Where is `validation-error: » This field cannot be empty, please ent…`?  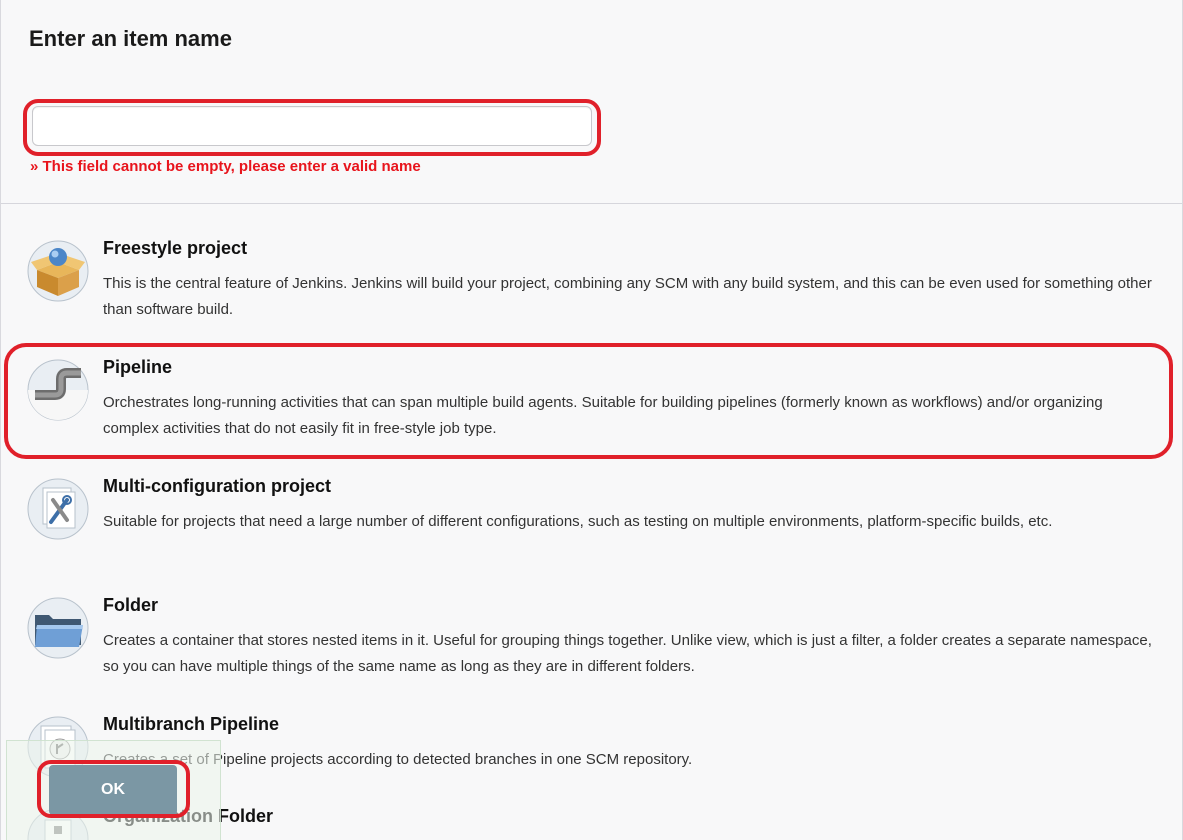
validation-error: » This field cannot be empty, please ent… is located at coordinates (225, 166).